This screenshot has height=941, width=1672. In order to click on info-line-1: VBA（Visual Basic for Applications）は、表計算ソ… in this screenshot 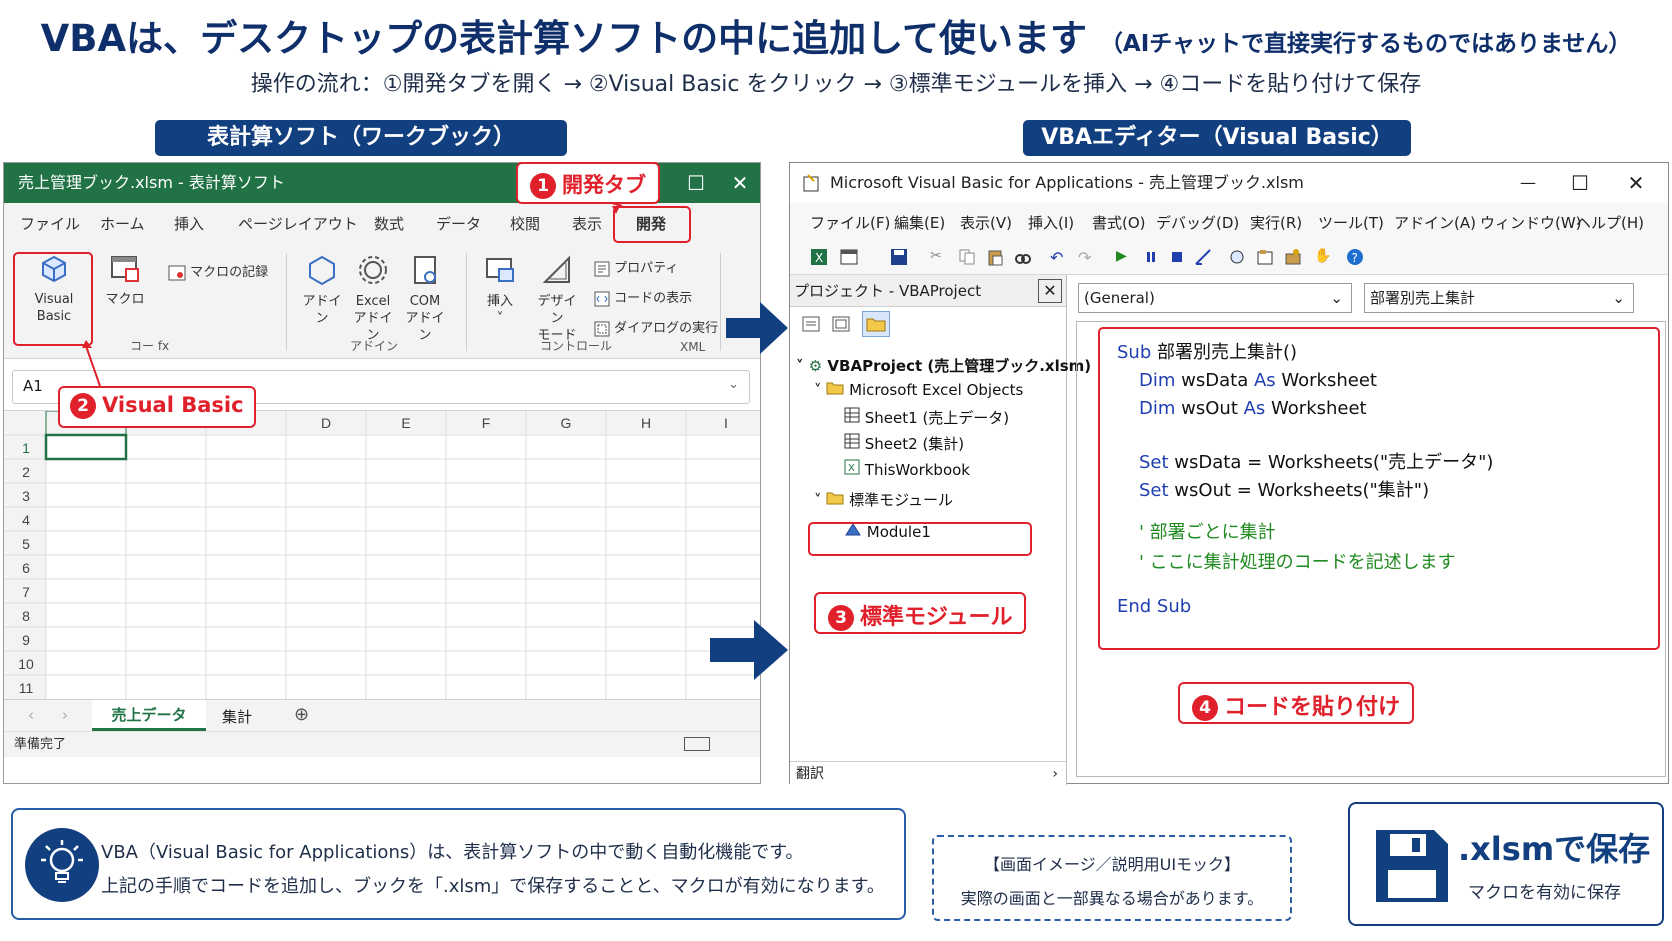, I will do `click(452, 852)`.